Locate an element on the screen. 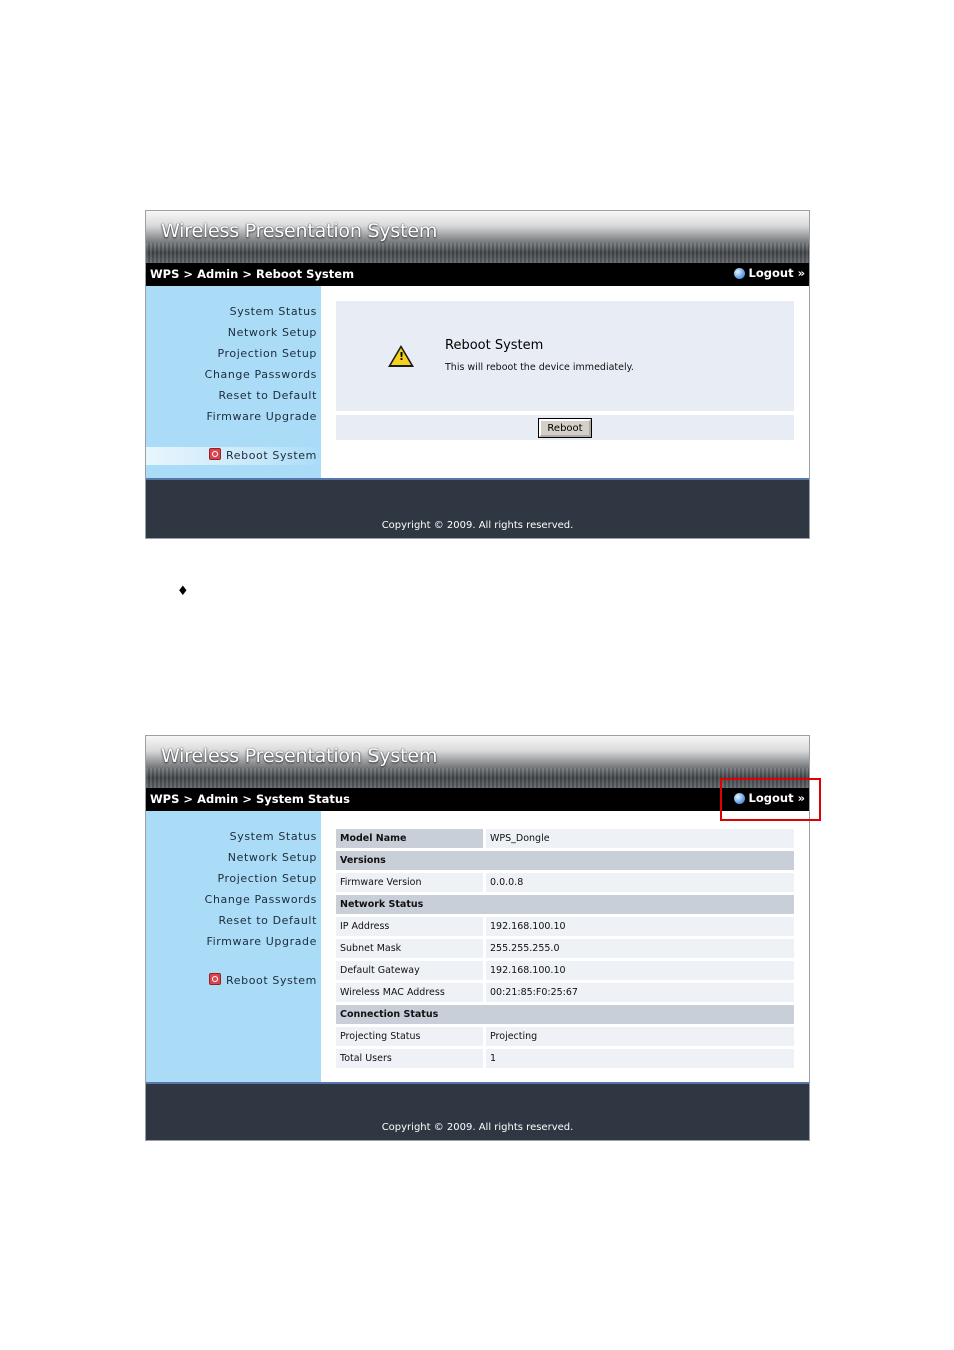 The width and height of the screenshot is (954, 1350). reboot-button: Reboot is located at coordinates (565, 428).